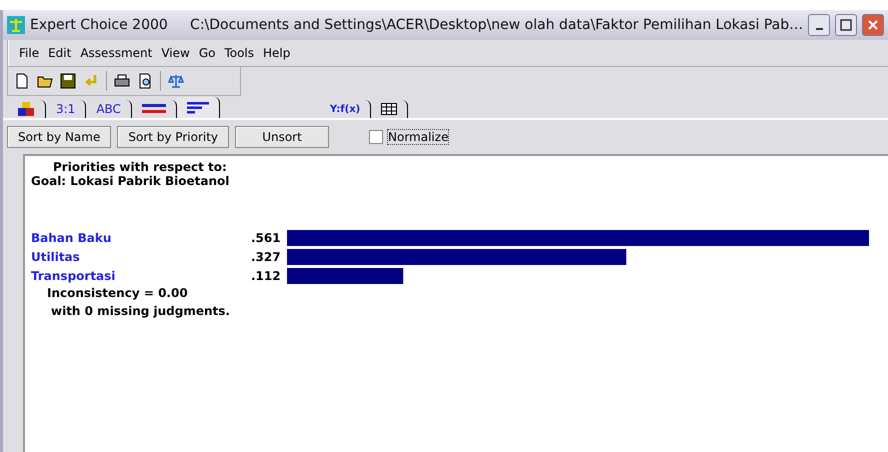 This screenshot has width=888, height=452. Describe the element at coordinates (116, 53) in the screenshot. I see `menu-item: Assessment` at that location.